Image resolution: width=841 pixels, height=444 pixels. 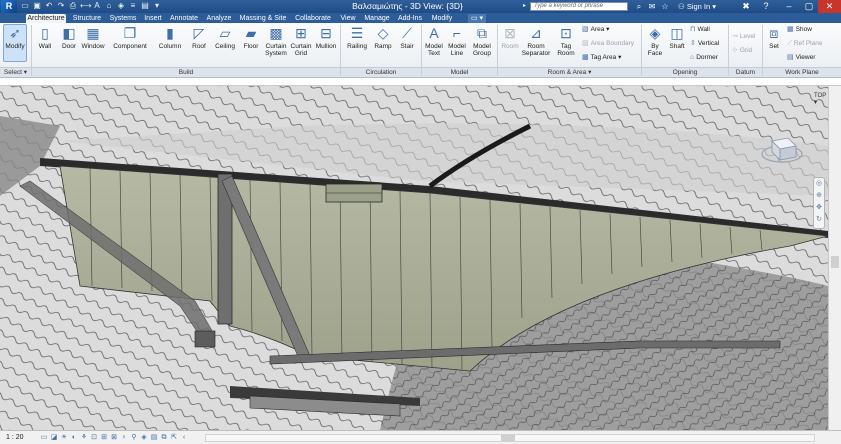 I want to click on reveal-hidden-icon: ⚲, so click(x=134, y=438).